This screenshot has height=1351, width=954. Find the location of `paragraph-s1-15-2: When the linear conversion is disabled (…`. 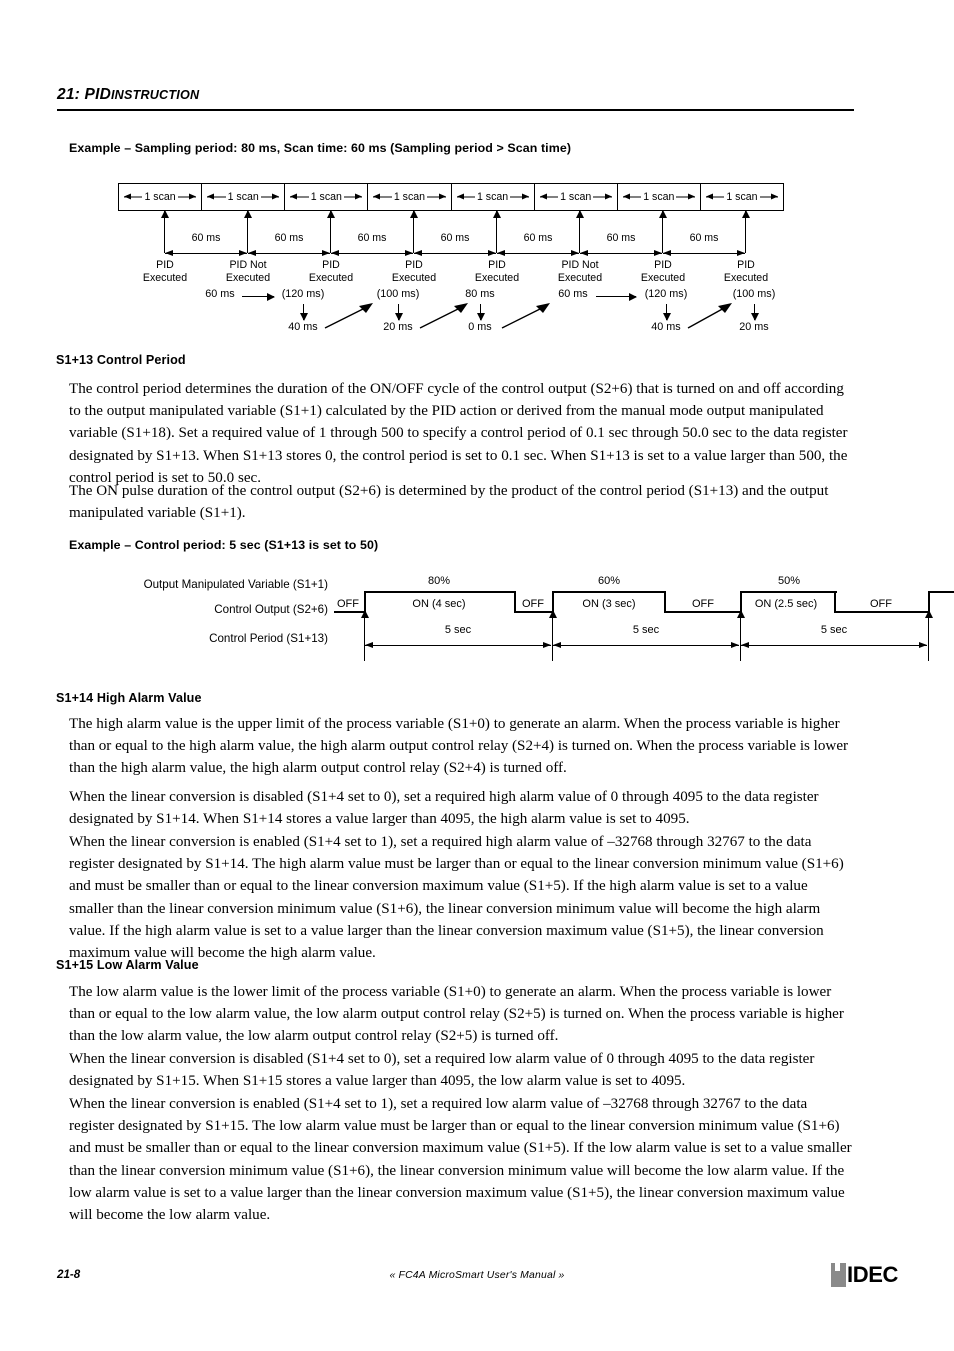

paragraph-s1-15-2: When the linear conversion is disabled (… is located at coordinates (442, 1070).